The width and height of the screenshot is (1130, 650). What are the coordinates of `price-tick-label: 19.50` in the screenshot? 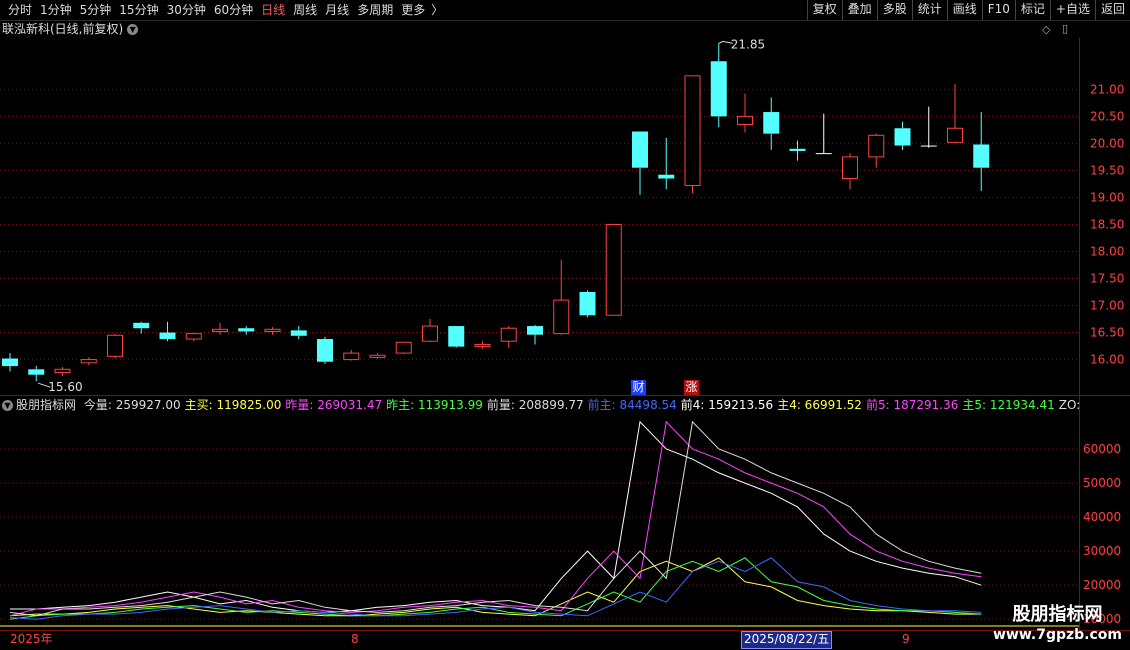 It's located at (1107, 170).